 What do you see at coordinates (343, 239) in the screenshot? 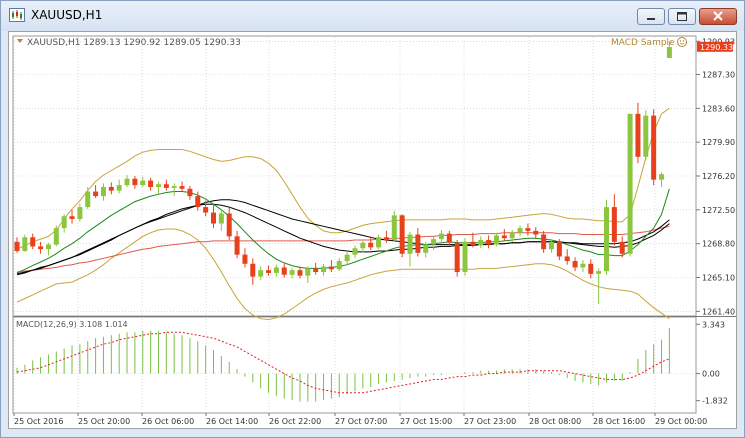
I see `ma-black-line` at bounding box center [343, 239].